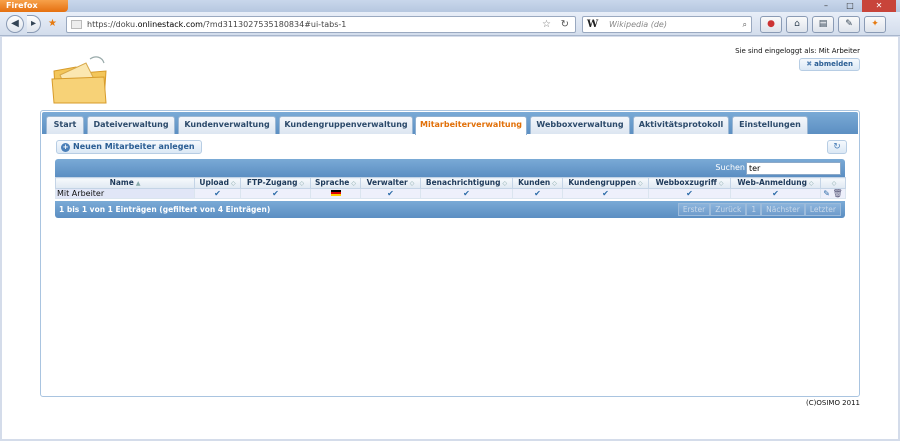  I want to click on pager-last-button: Letzter, so click(822, 209).